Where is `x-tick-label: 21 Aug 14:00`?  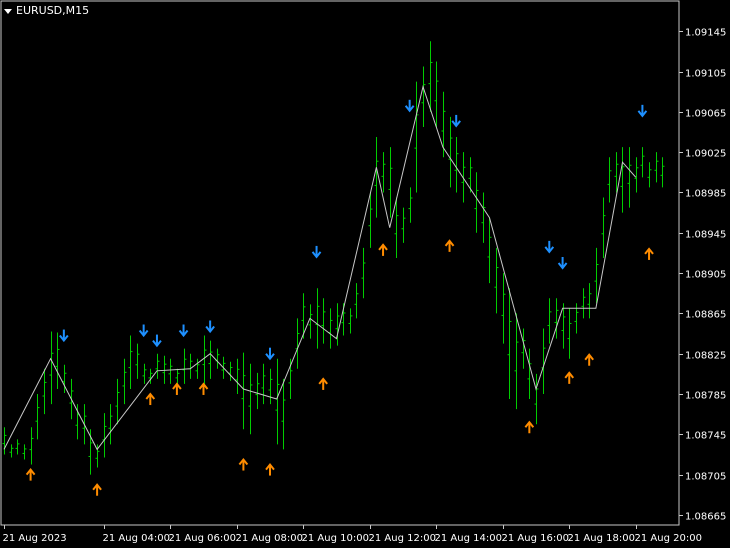 x-tick-label: 21 Aug 14:00 is located at coordinates (468, 538).